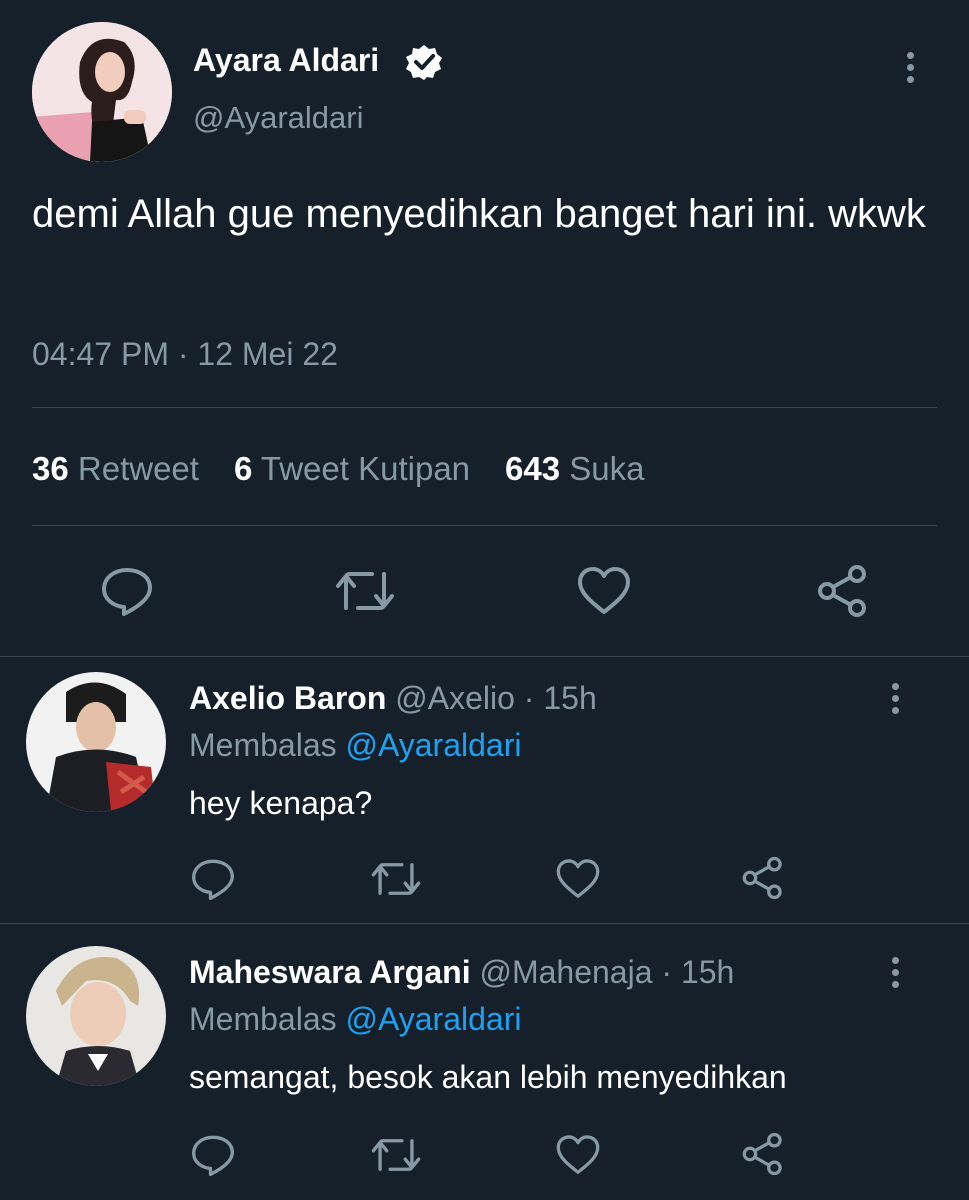 The width and height of the screenshot is (969, 1200). I want to click on reply-handle-time: @Mahenaja · 15h, so click(606, 972).